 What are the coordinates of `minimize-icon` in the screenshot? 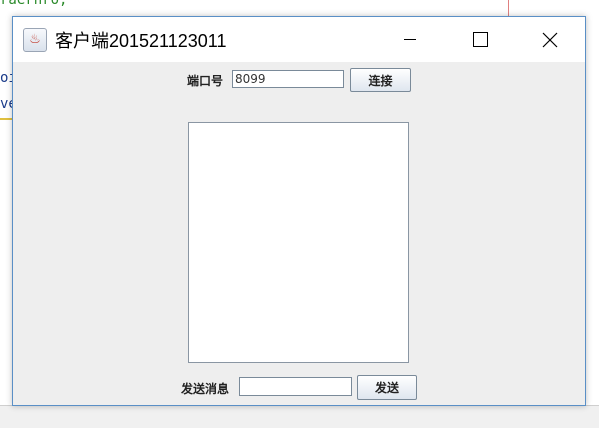 It's located at (410, 39).